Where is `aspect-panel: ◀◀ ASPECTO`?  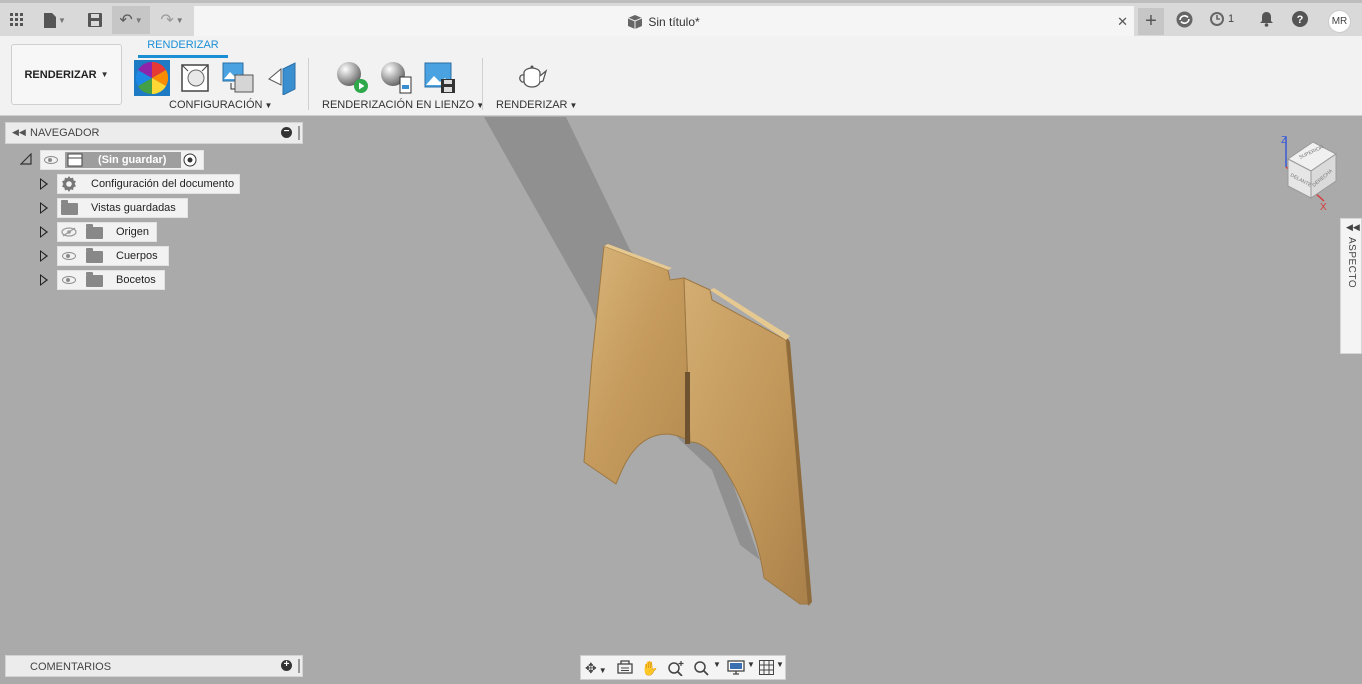
aspect-panel: ◀◀ ASPECTO is located at coordinates (1351, 286).